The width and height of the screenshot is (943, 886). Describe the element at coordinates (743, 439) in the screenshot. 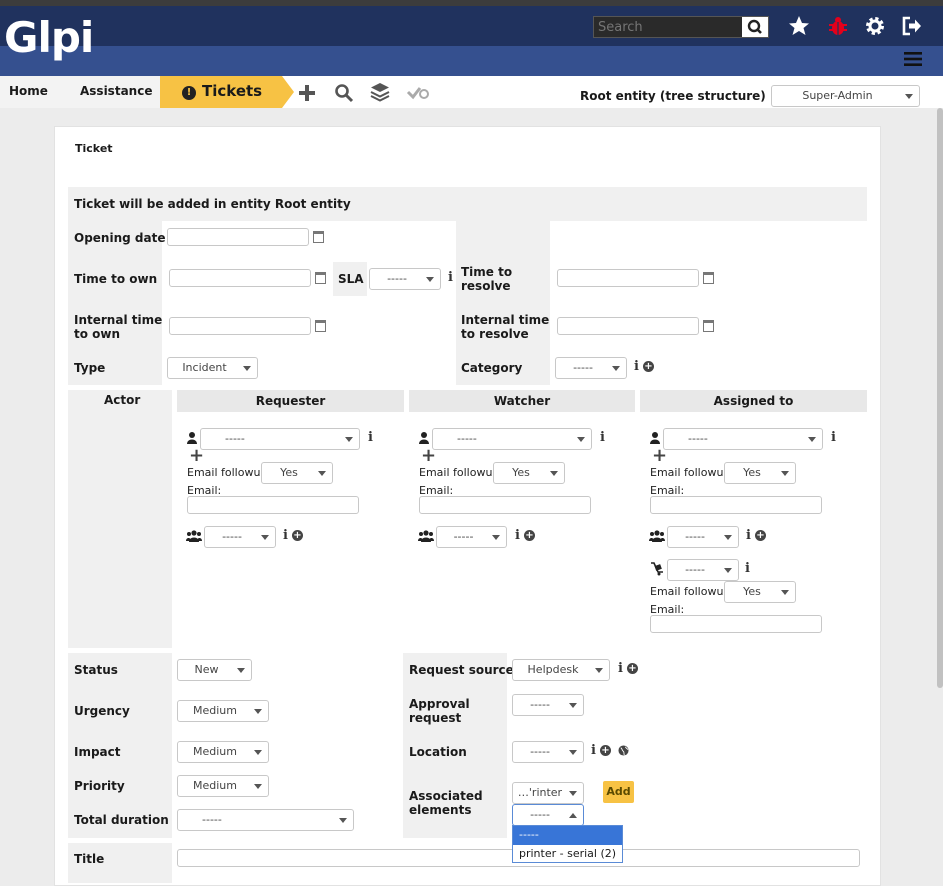

I see `assigned-user-select: -----` at that location.